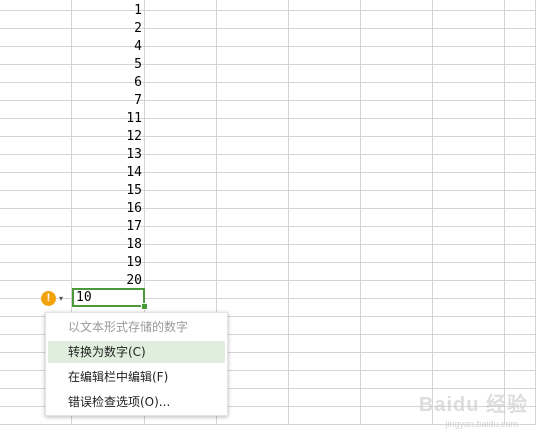  I want to click on error-check-button: ! ▾, so click(55, 298).